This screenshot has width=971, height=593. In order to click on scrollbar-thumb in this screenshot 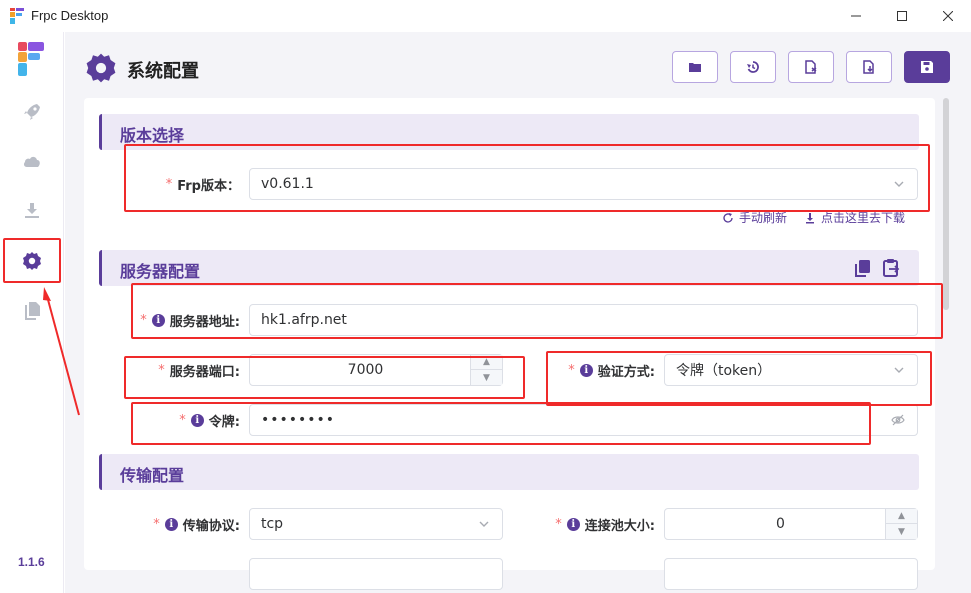, I will do `click(946, 204)`.